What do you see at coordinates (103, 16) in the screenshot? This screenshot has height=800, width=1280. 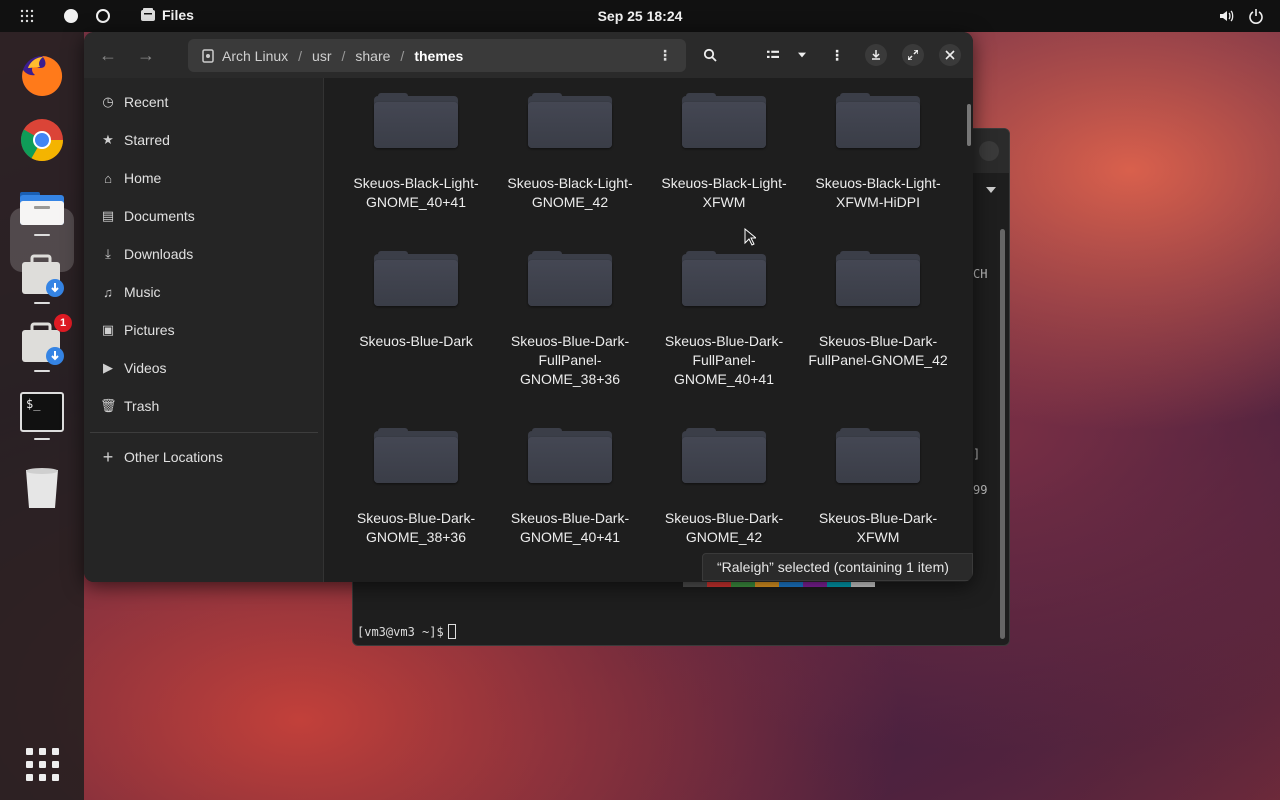 I see `workspace-2-indicator` at bounding box center [103, 16].